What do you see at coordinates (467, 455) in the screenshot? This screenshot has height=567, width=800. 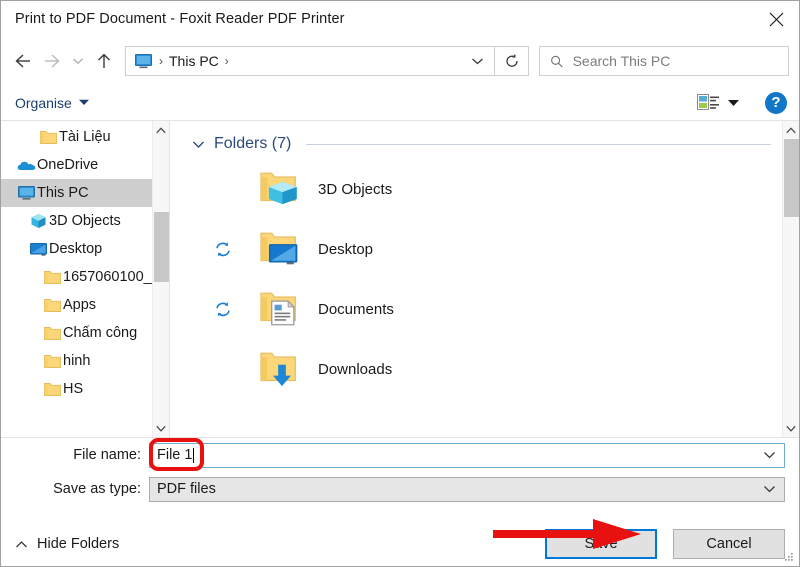 I see `file-name-input: File 1` at bounding box center [467, 455].